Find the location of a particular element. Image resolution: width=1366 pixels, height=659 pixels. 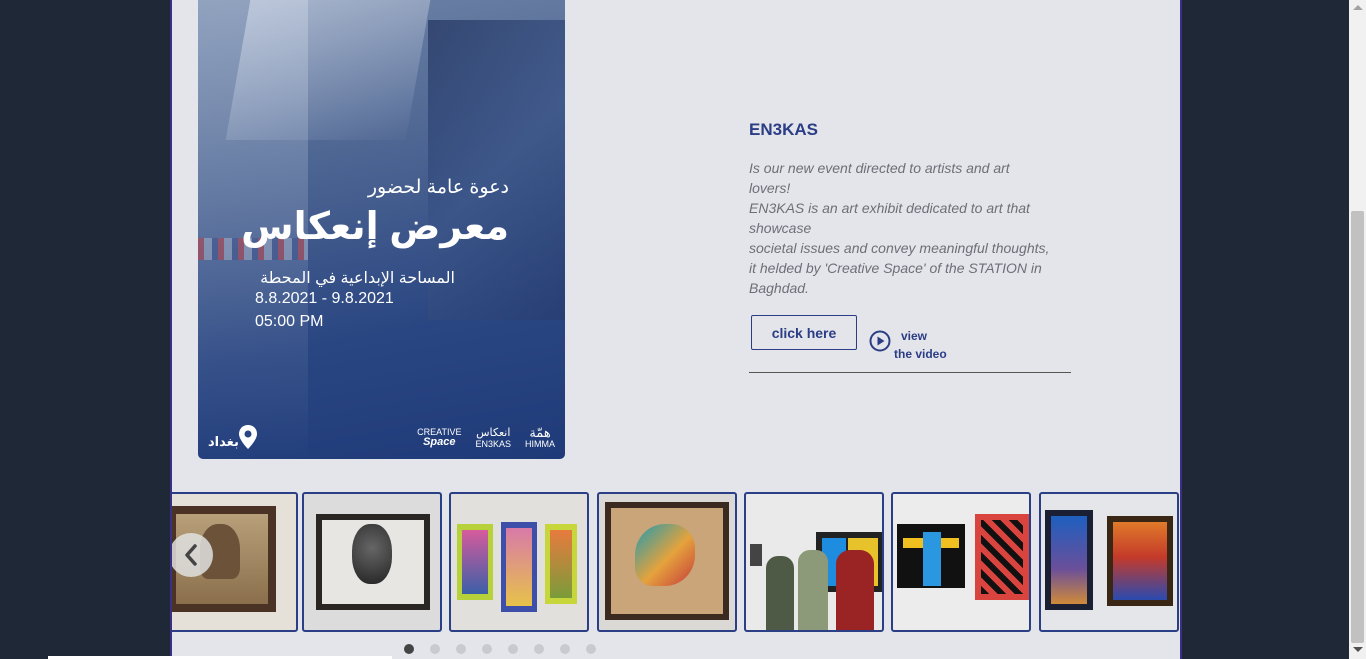

carousel-pagination is located at coordinates (500, 649).